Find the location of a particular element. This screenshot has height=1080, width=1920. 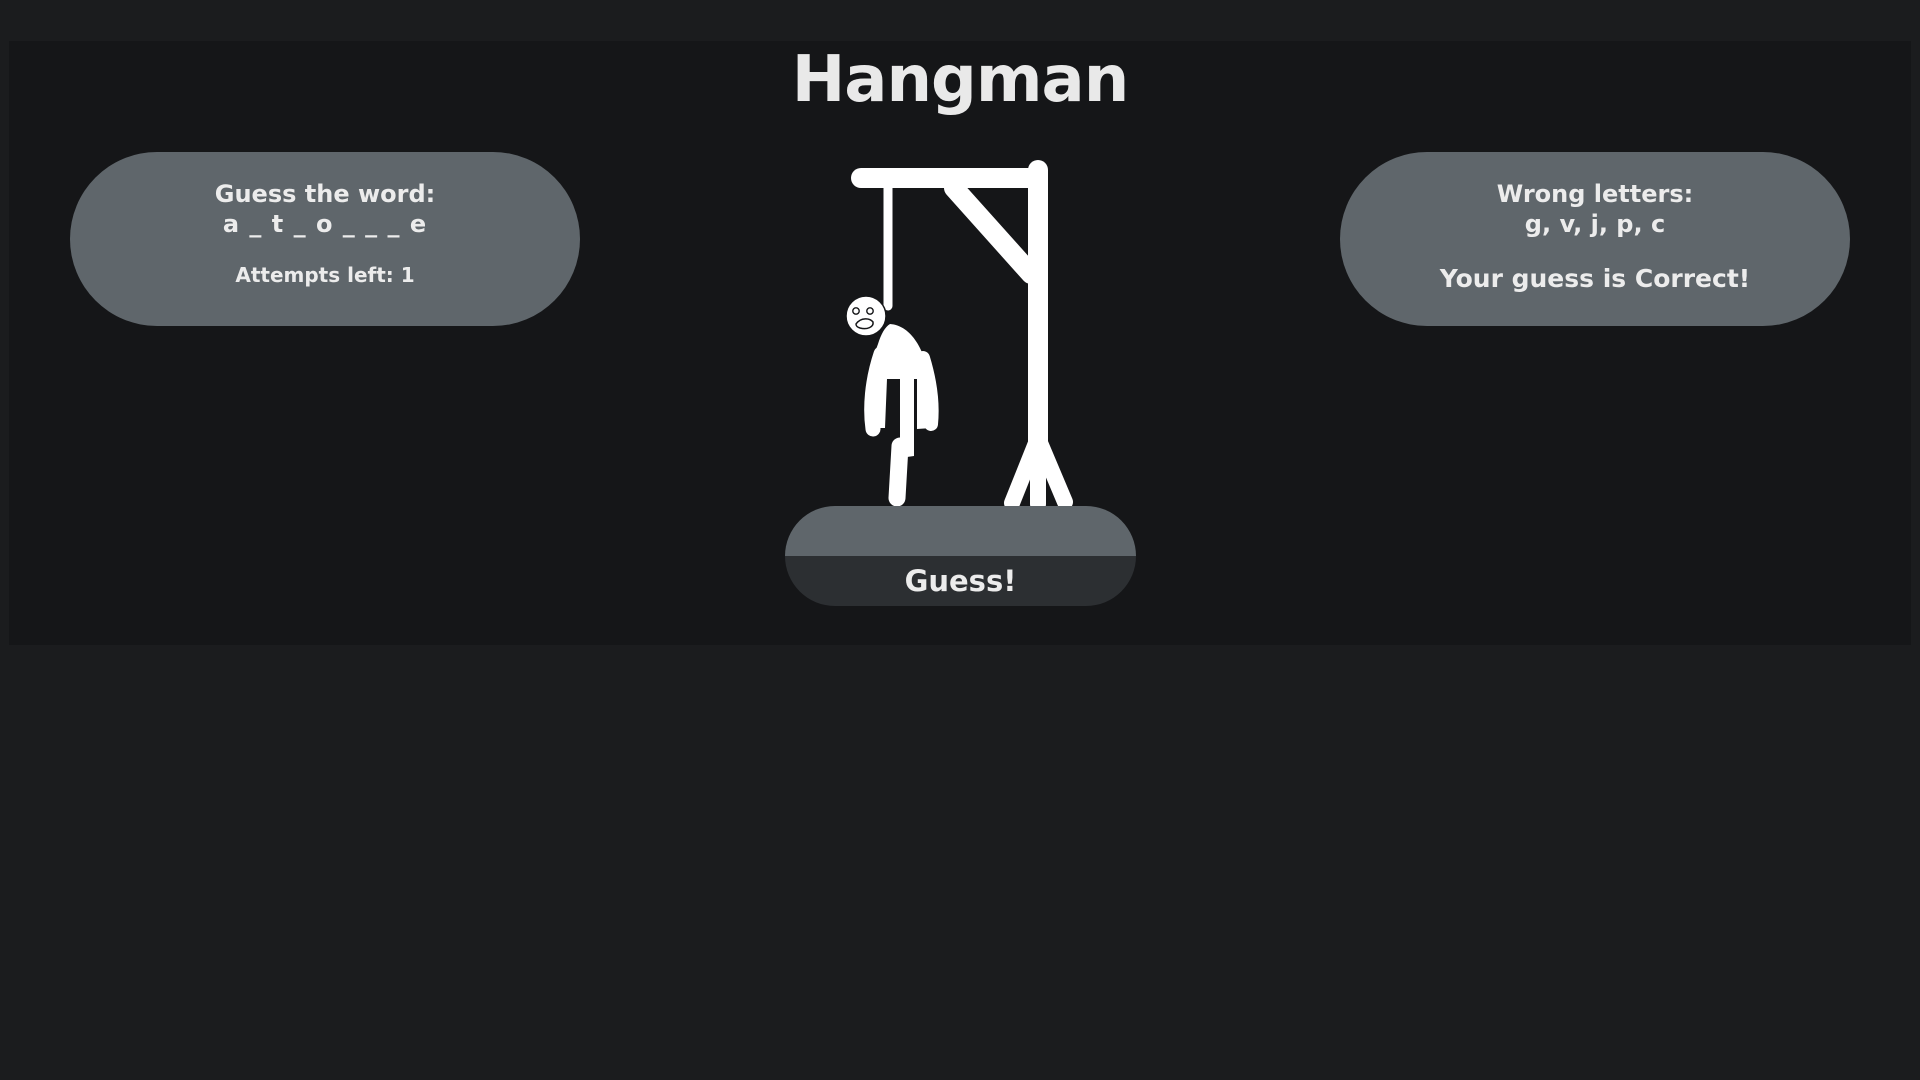

word-label: Guess the word: is located at coordinates (325, 194).